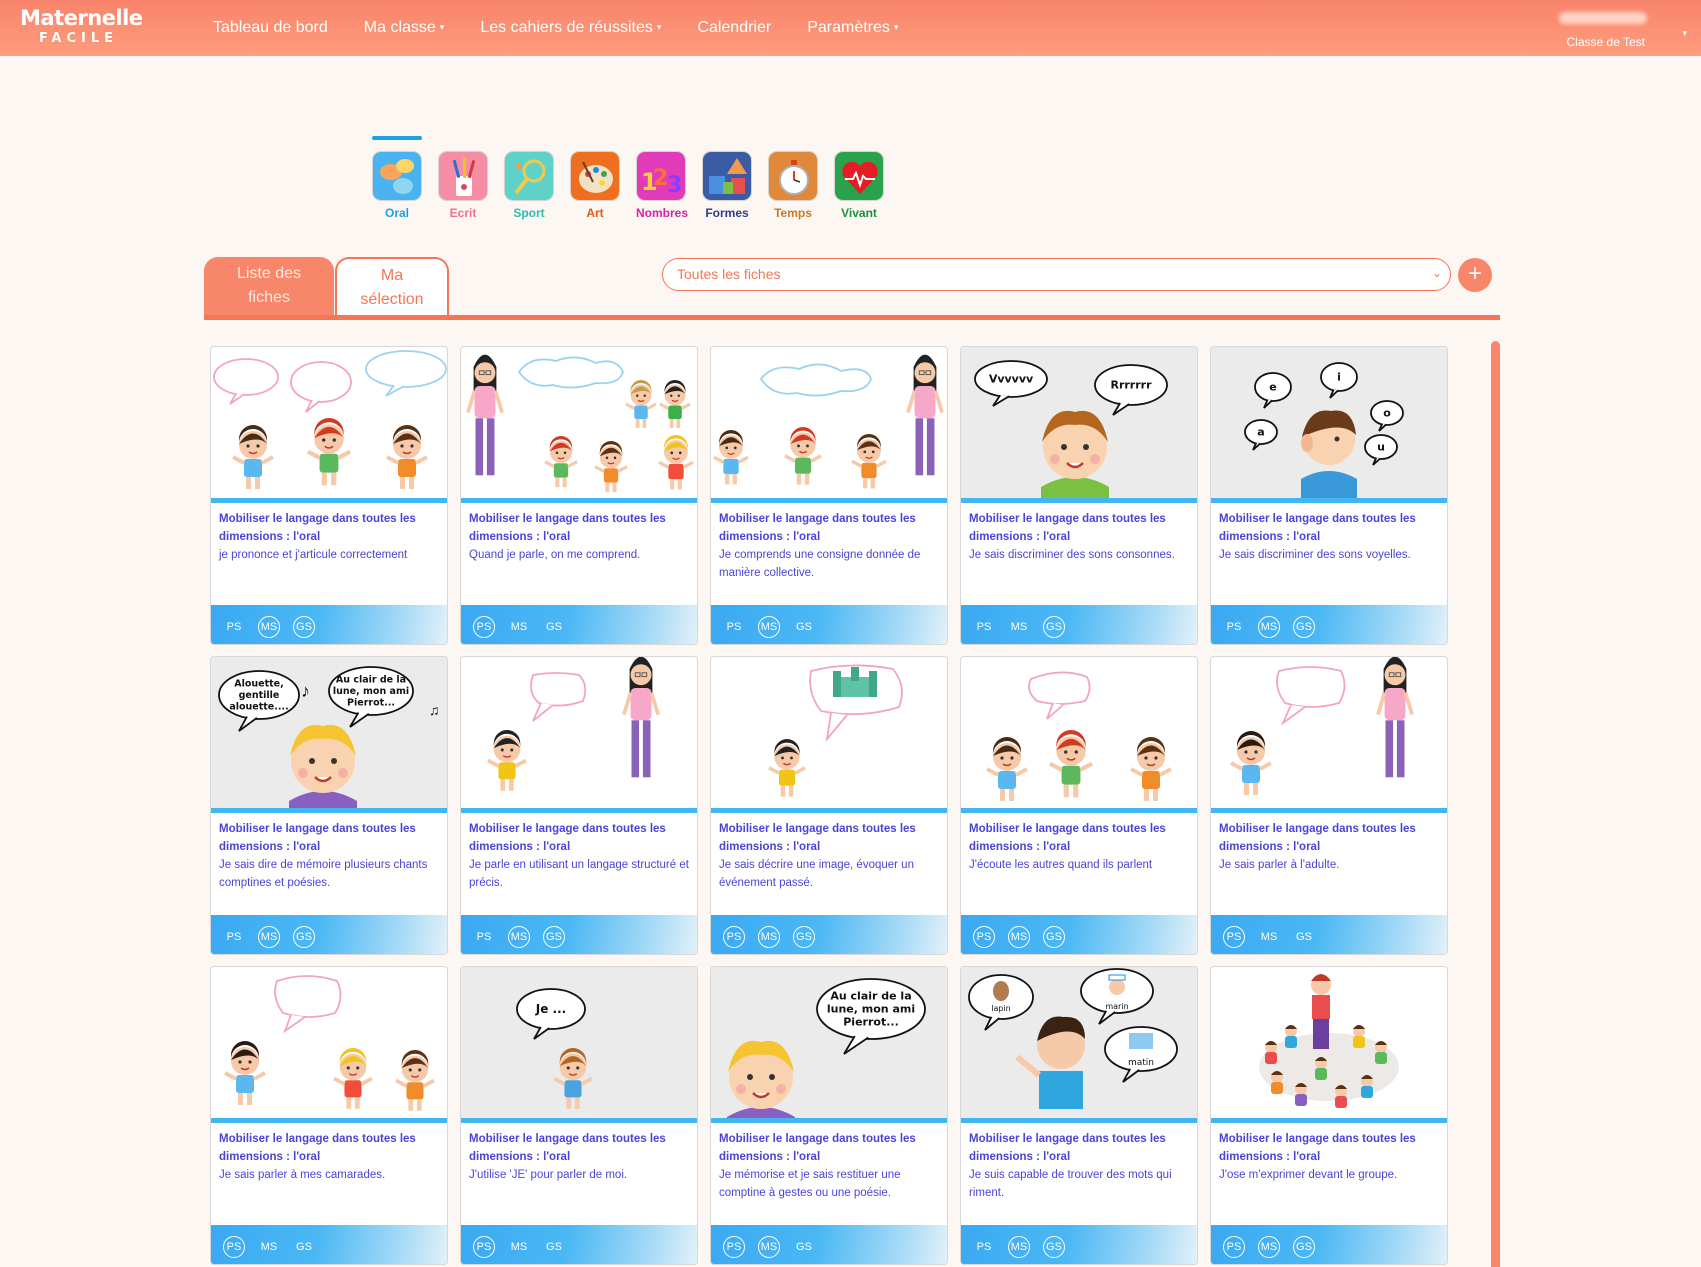  Describe the element at coordinates (442, 27) in the screenshot. I see `caret-down-icon: ▾` at that location.